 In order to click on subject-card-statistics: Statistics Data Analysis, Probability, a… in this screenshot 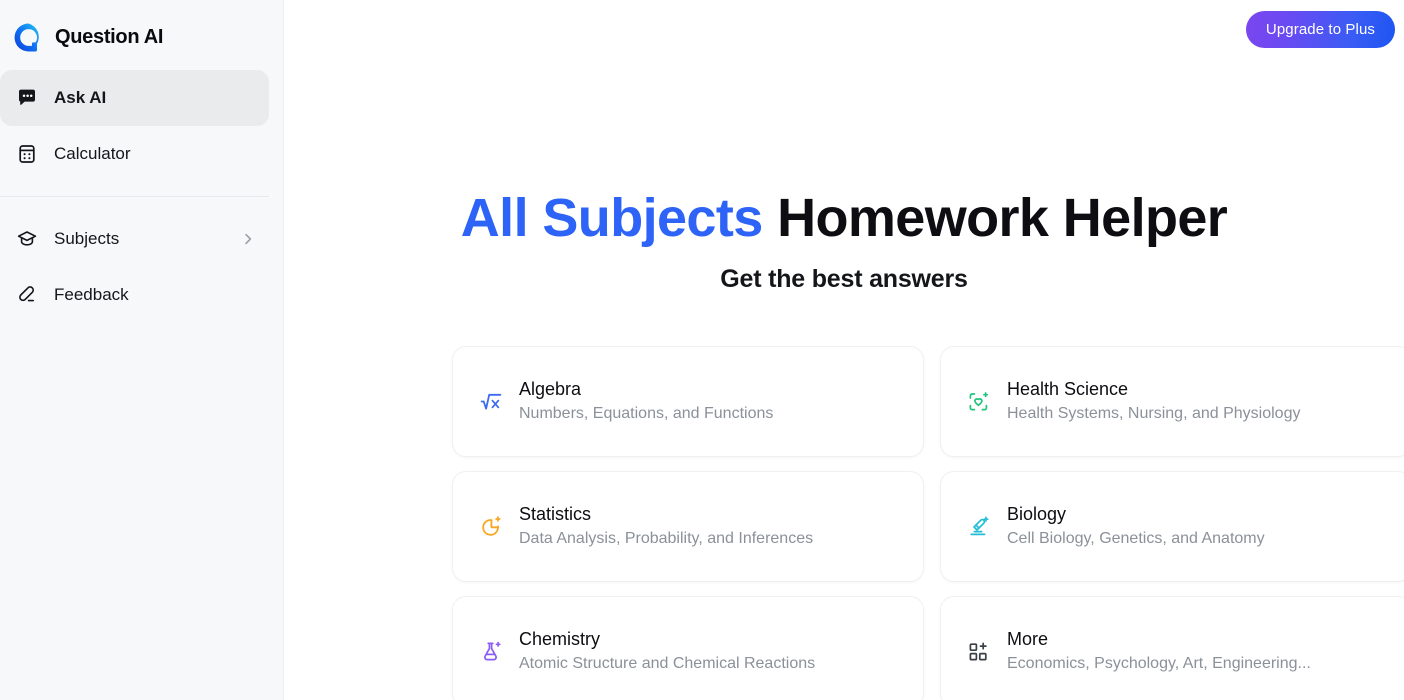, I will do `click(688, 526)`.